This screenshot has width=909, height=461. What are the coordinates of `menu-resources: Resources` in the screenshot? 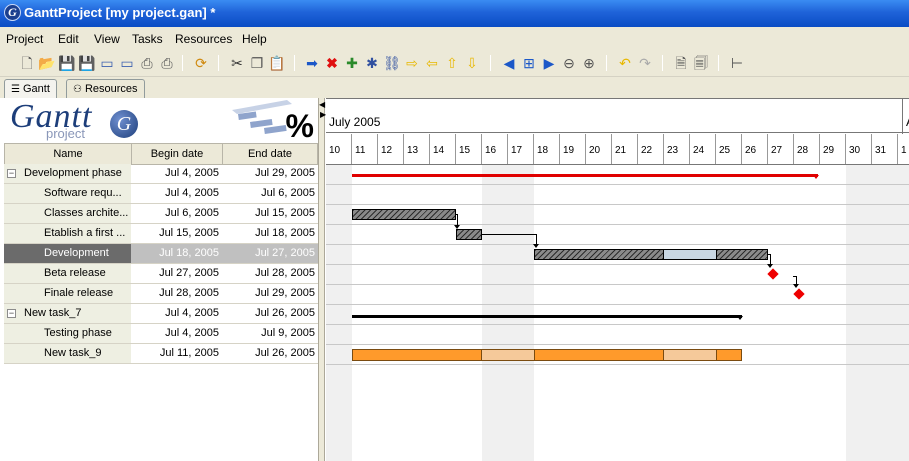 It's located at (203, 39).